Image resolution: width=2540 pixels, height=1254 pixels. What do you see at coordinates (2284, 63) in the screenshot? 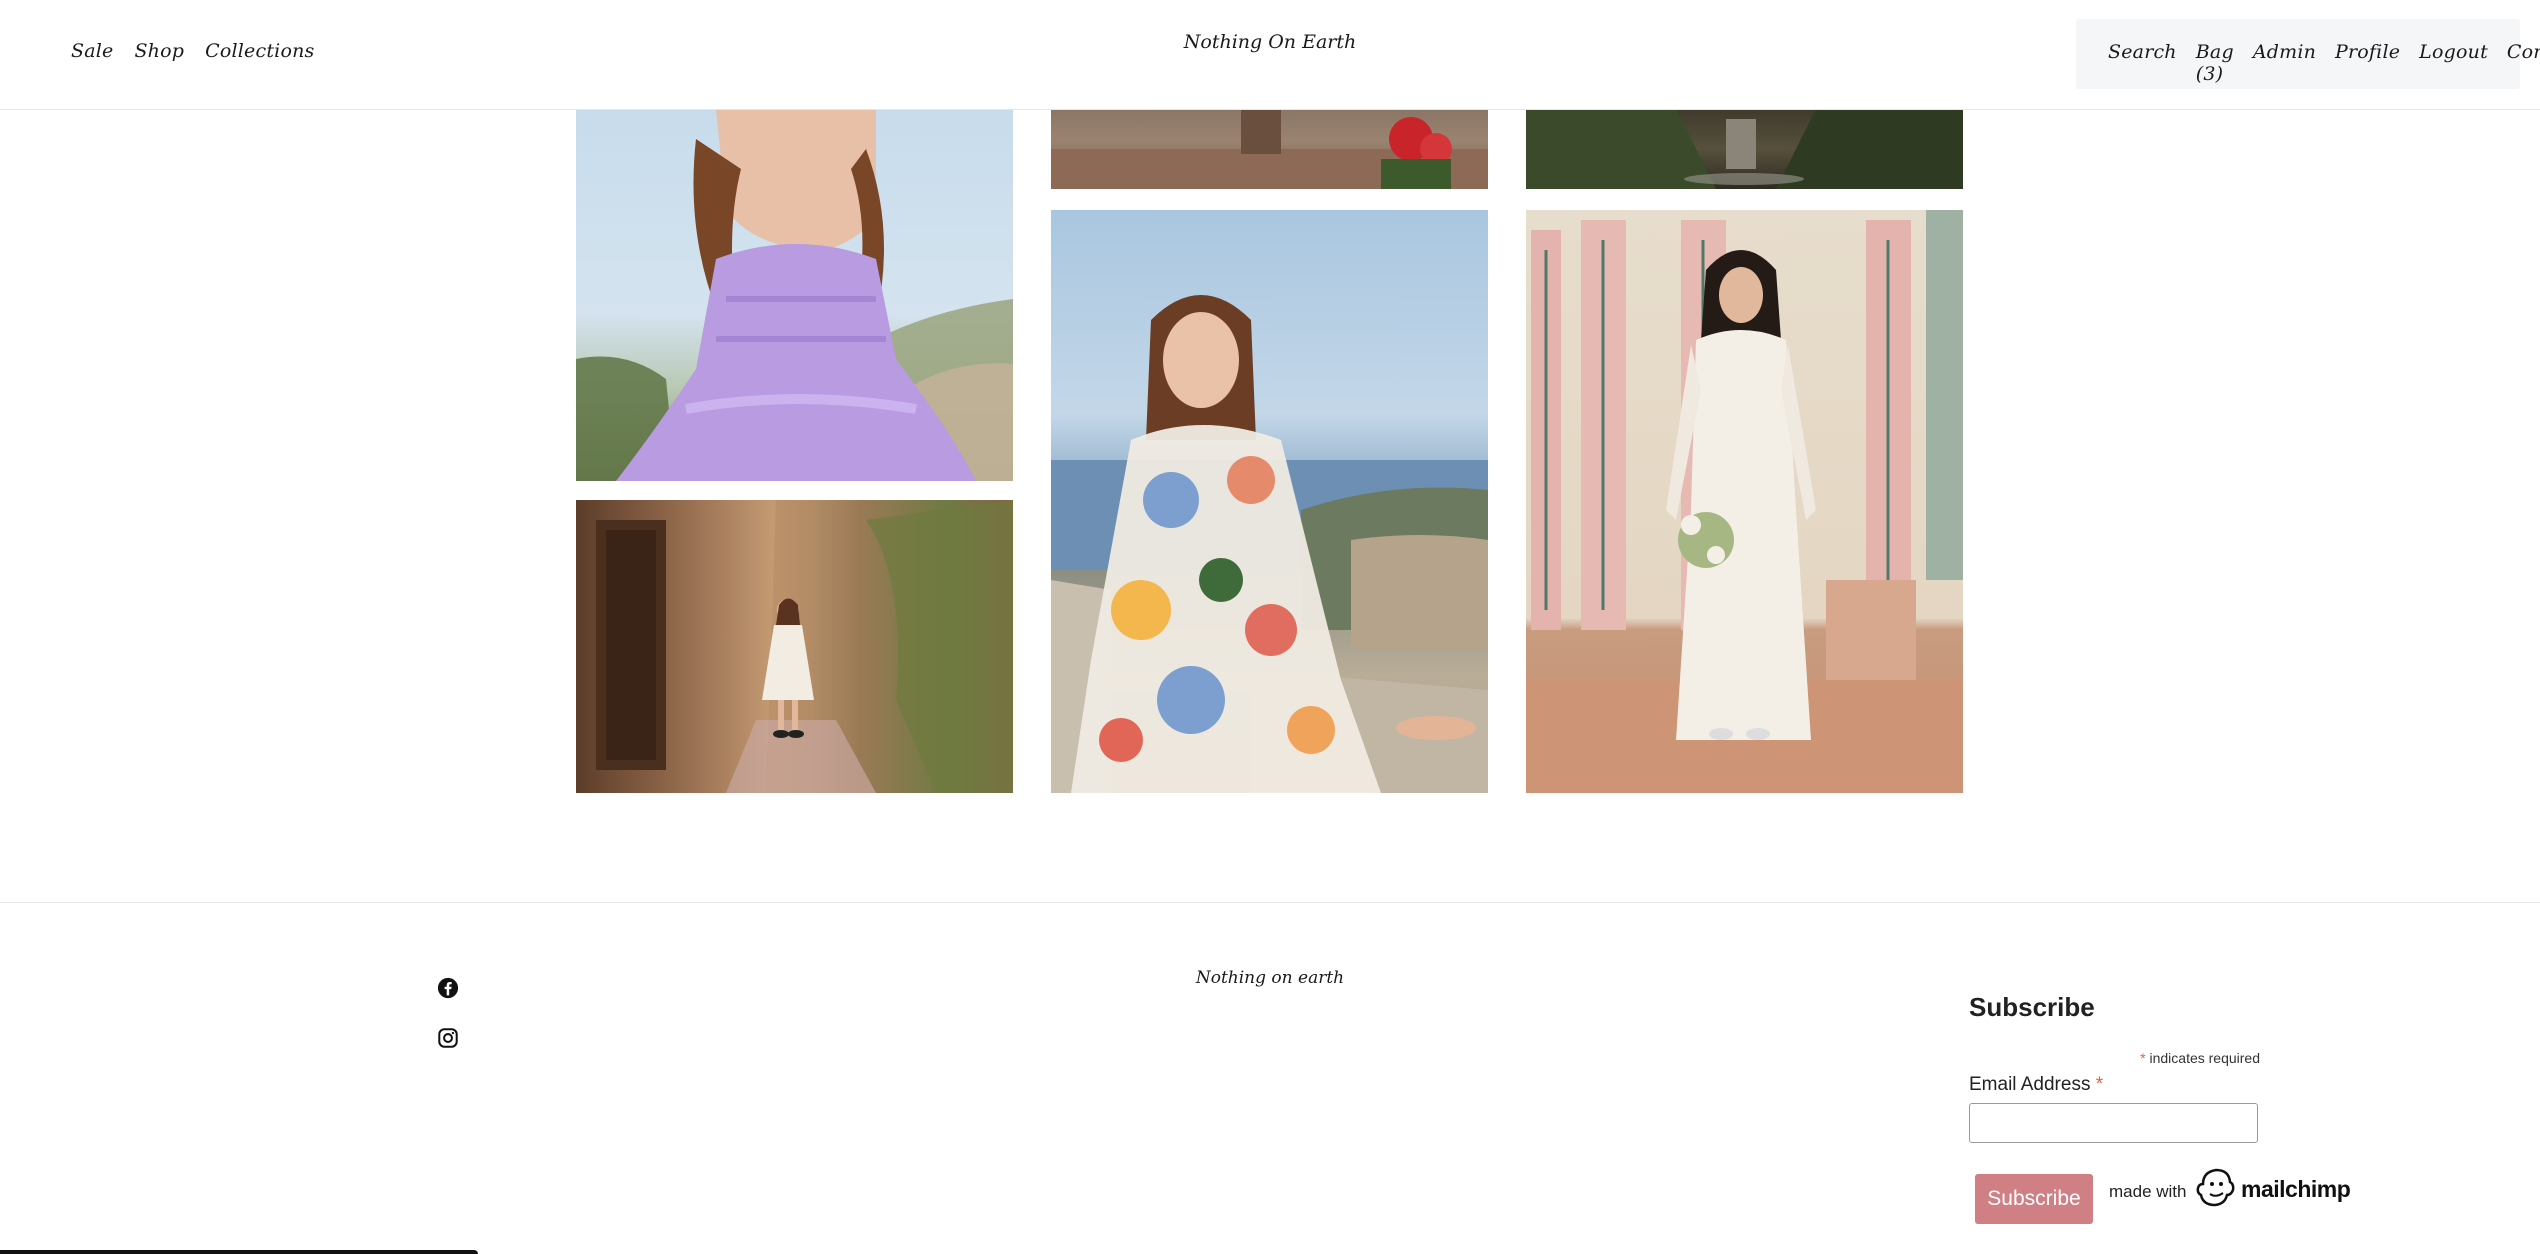
I see `nav-admin: Admin` at bounding box center [2284, 63].